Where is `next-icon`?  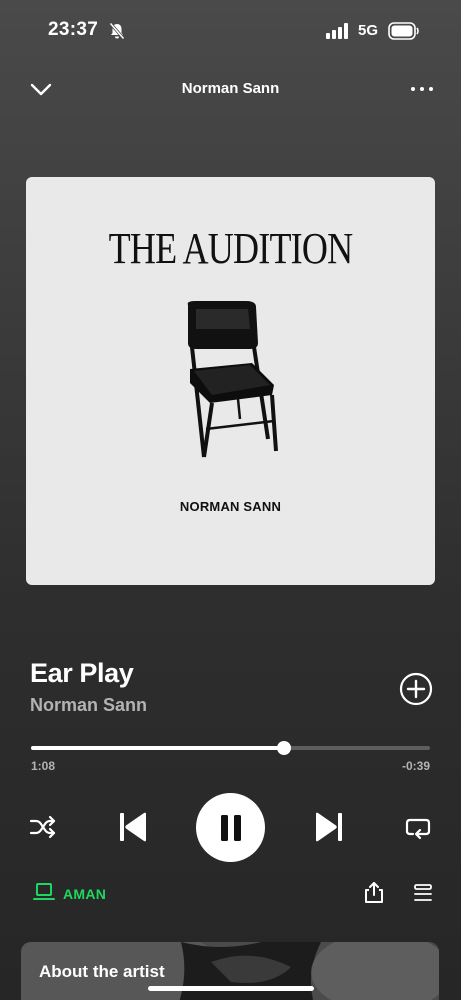 next-icon is located at coordinates (329, 827).